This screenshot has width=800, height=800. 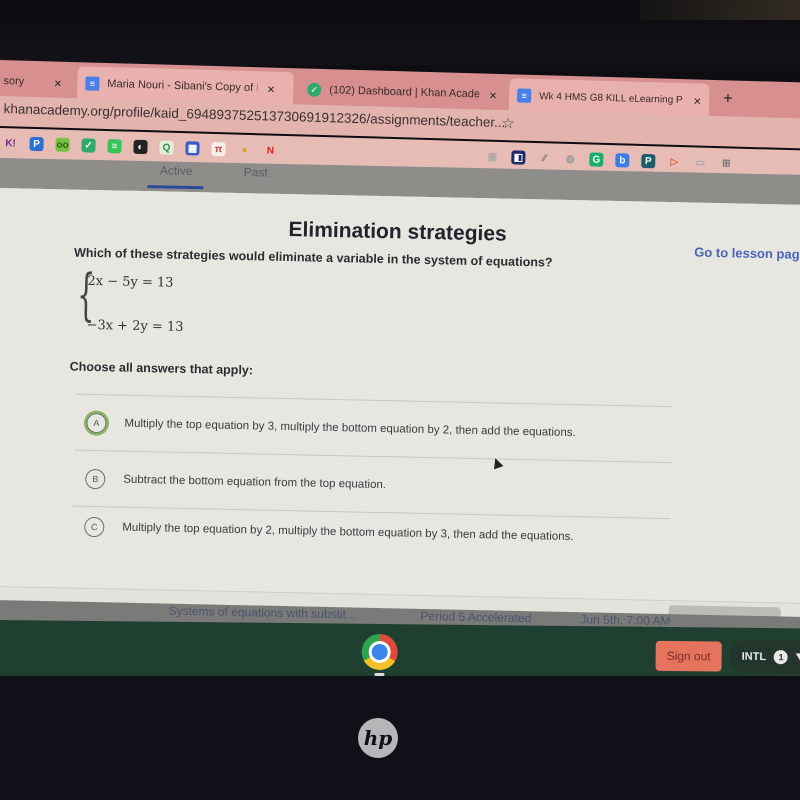 I want to click on wifi-icon, so click(x=798, y=657).